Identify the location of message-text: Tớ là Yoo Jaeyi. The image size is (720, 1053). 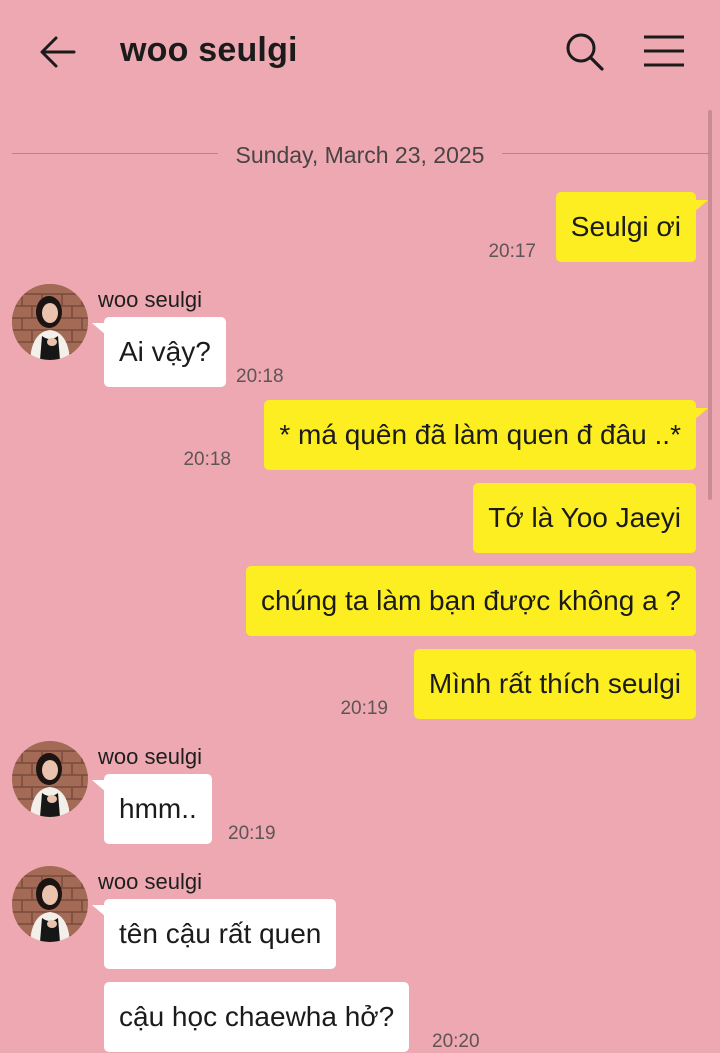
(584, 517).